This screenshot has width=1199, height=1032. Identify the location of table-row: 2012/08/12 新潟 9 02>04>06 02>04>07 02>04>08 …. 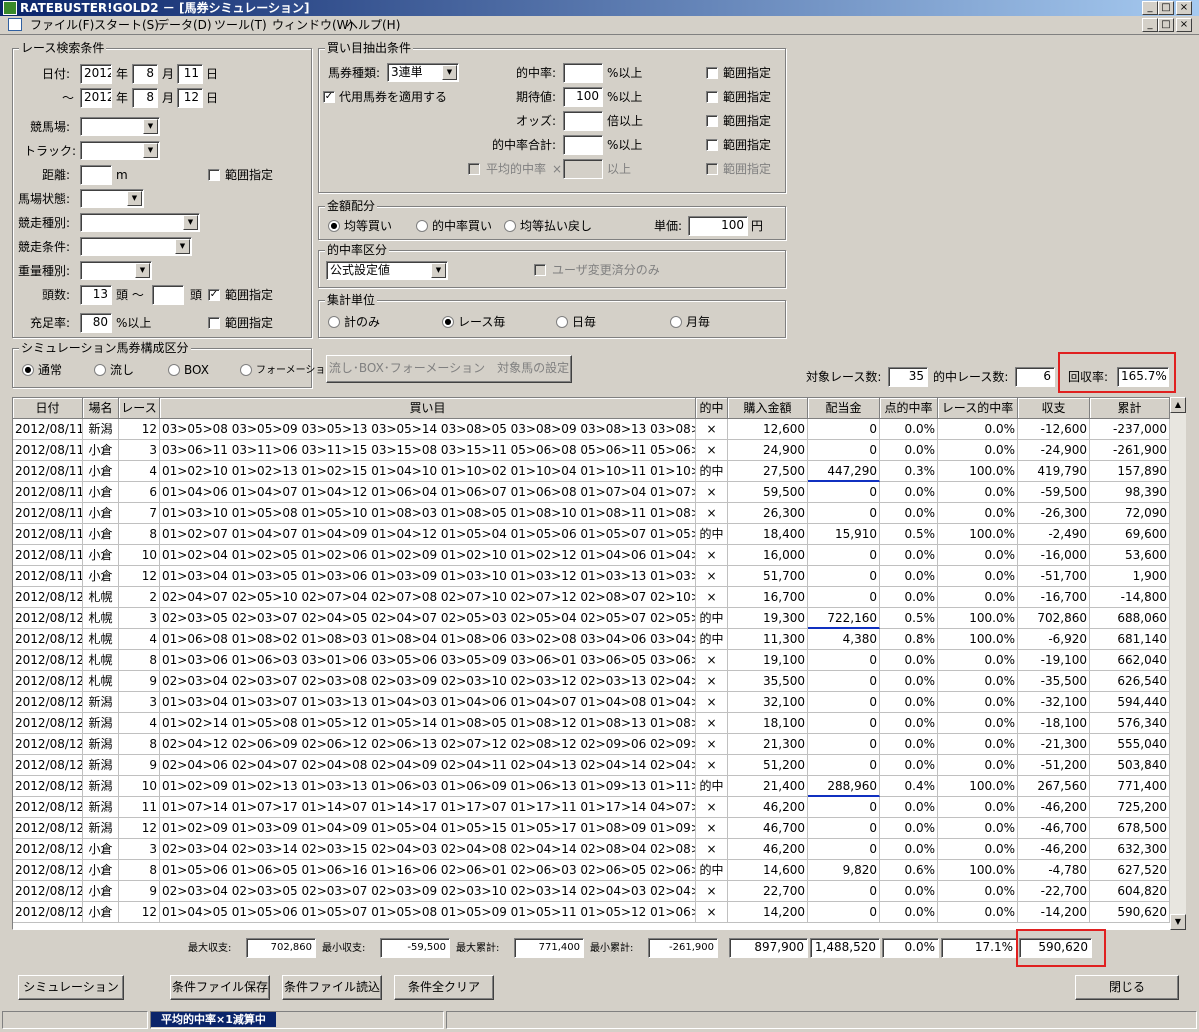
(593, 765).